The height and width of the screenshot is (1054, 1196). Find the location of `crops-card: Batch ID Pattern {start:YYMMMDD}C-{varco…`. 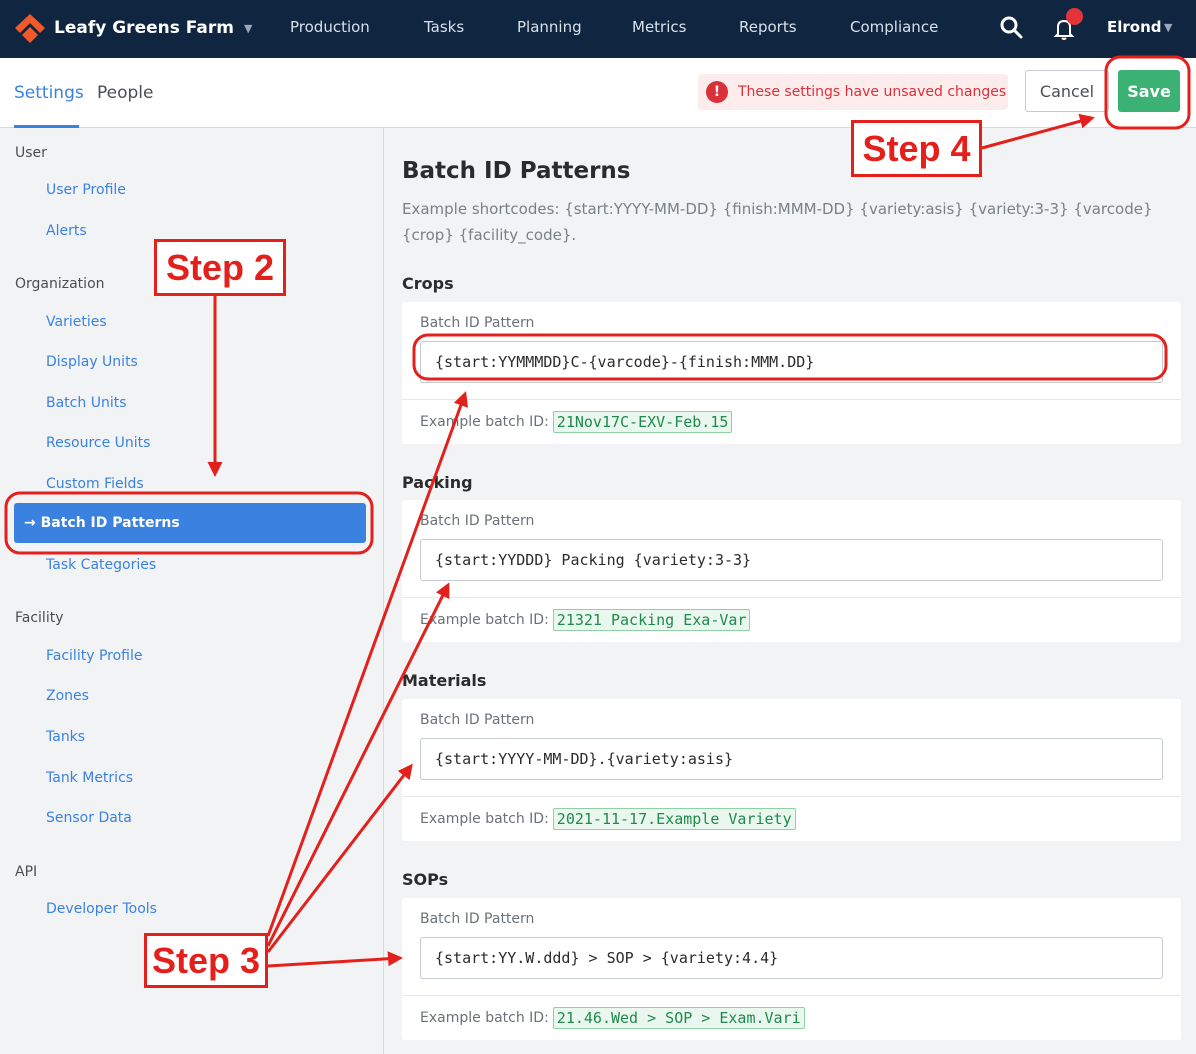

crops-card: Batch ID Pattern {start:YYMMMDD}C-{varco… is located at coordinates (791, 373).